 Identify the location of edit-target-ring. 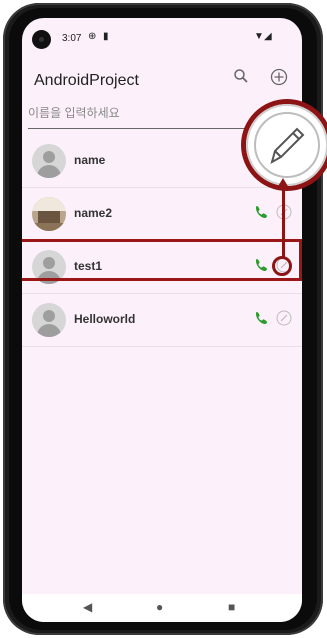
(282, 266).